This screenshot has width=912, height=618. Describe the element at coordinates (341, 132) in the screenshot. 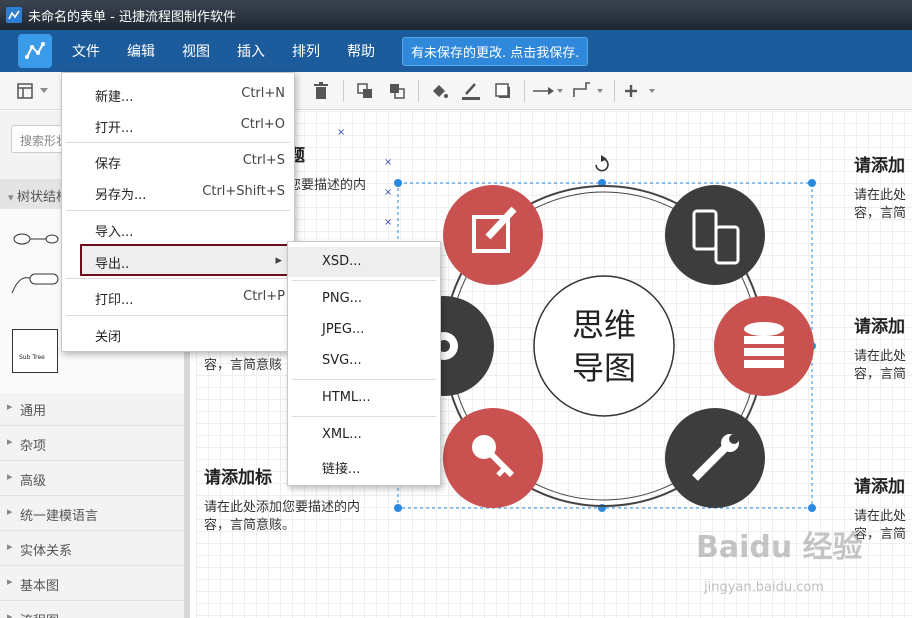

I see `anchor-x-mark: ×` at that location.